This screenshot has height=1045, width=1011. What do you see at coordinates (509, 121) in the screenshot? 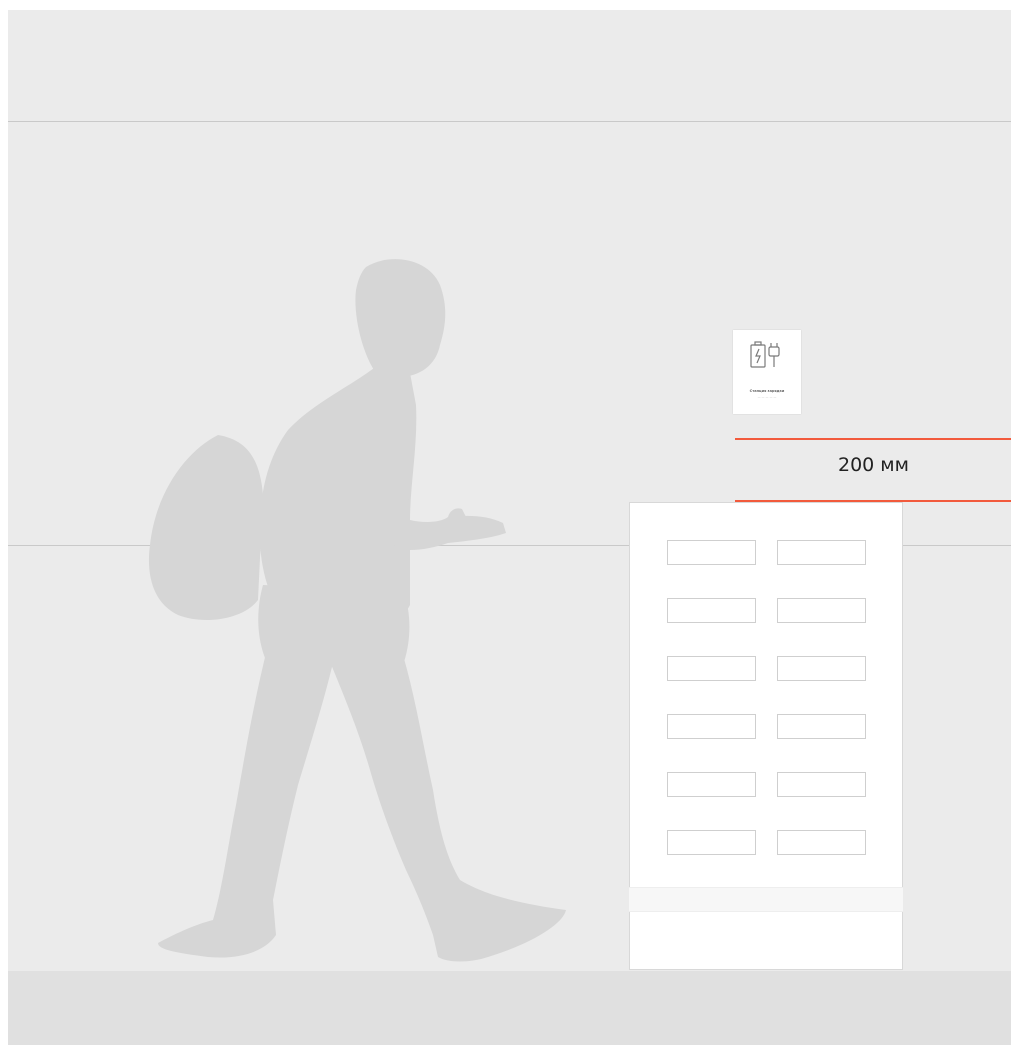
I see `wall-line-top` at bounding box center [509, 121].